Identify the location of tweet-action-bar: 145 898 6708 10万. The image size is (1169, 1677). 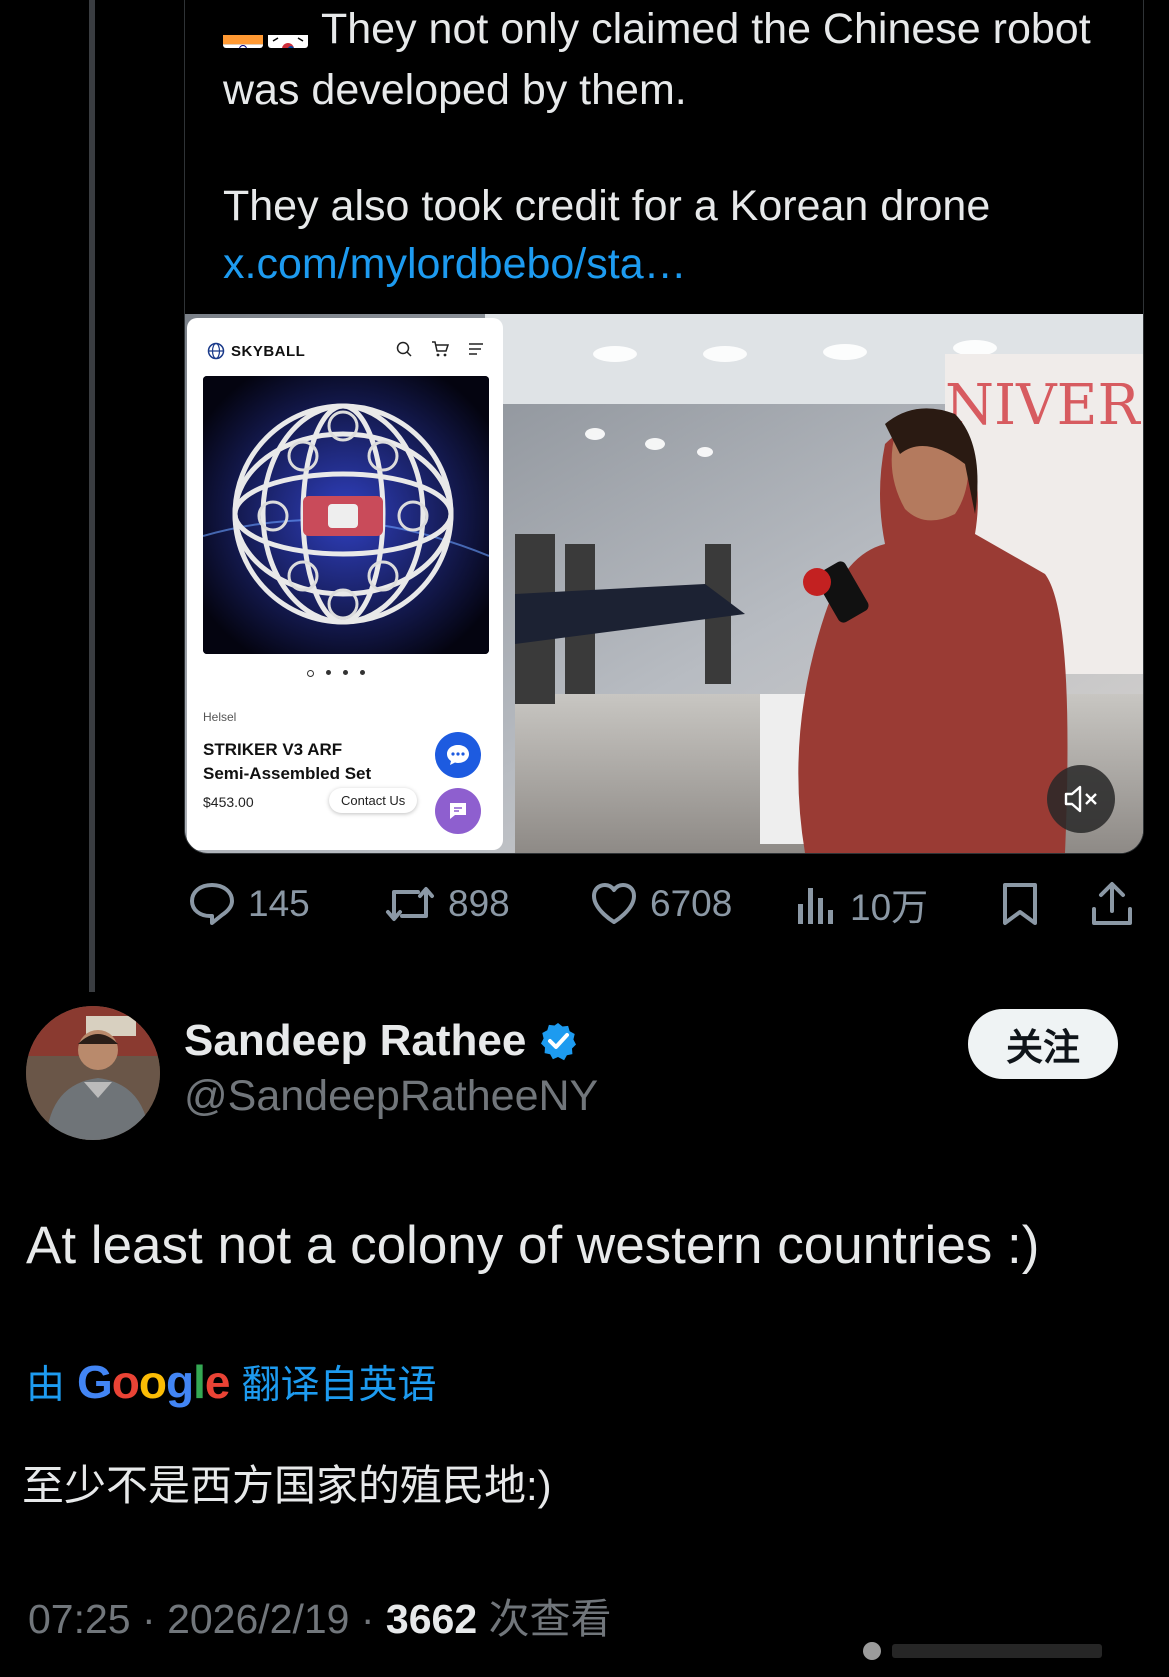
(663, 904).